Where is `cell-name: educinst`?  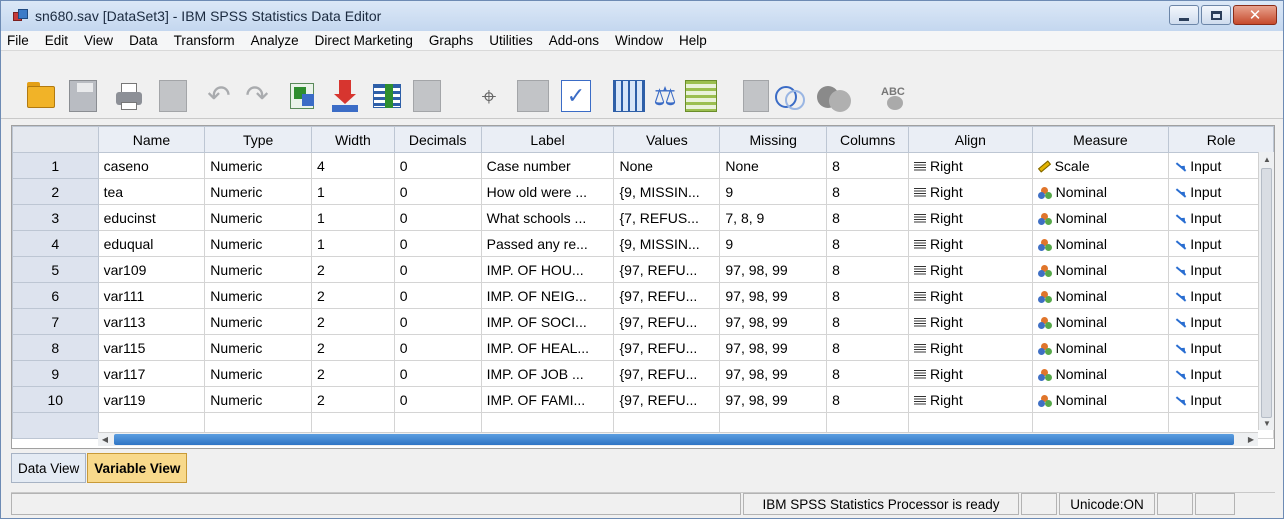
cell-name: educinst is located at coordinates (151, 217).